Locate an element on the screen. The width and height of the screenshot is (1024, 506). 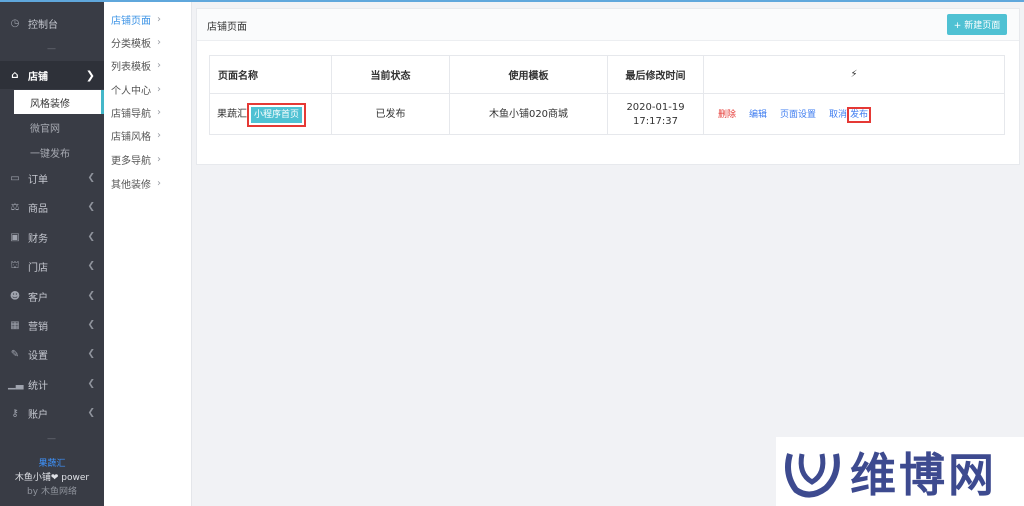
subnav-item-store-style: 店铺风格 › is located at coordinates (151, 135).